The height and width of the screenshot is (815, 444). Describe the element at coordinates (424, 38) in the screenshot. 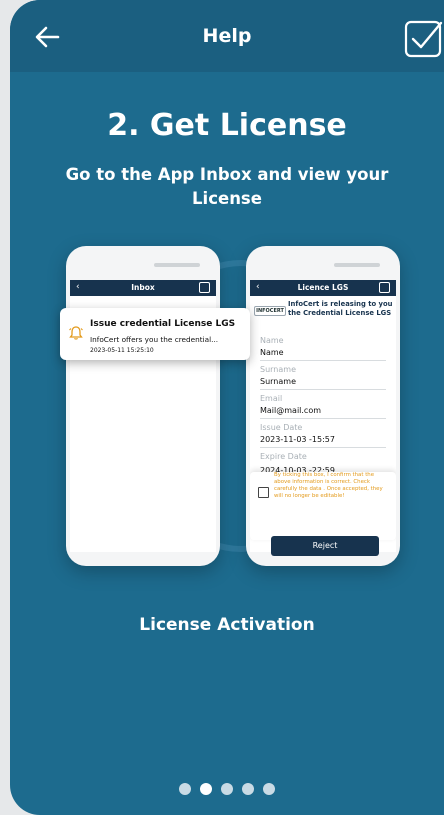

I see `checkbox-checked-icon` at that location.